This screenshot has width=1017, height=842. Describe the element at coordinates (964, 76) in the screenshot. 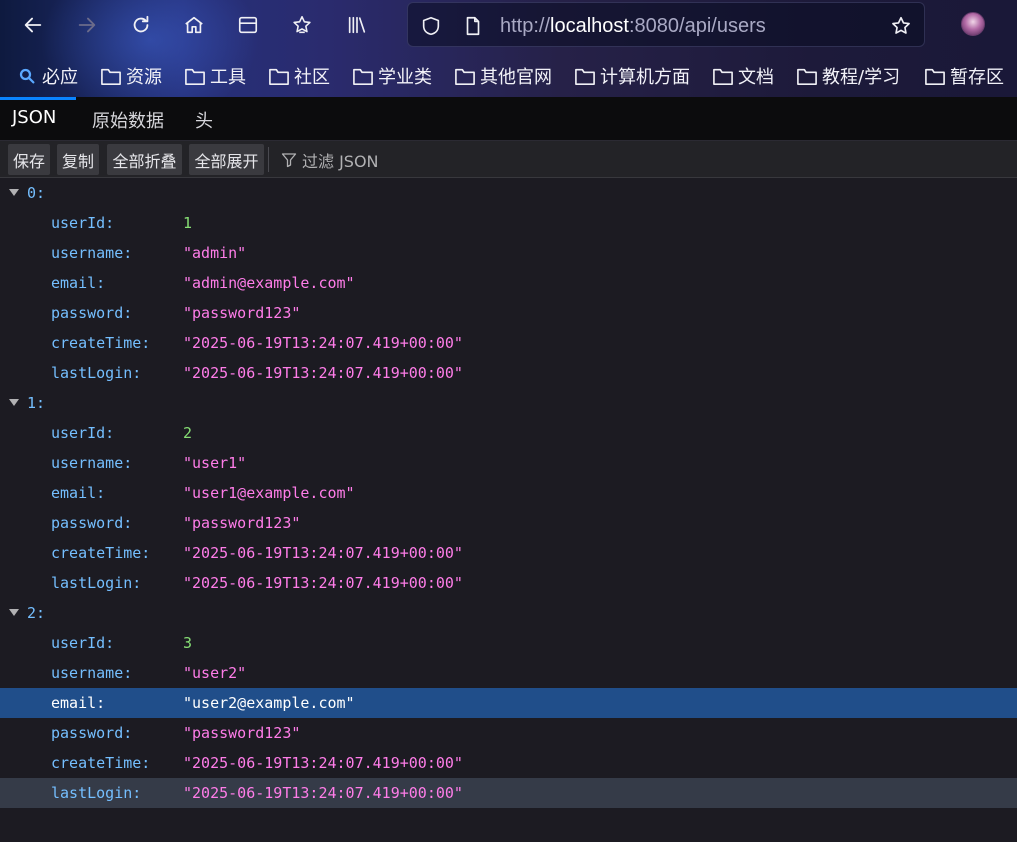

I see `bookmark-folder: 暂存区` at that location.